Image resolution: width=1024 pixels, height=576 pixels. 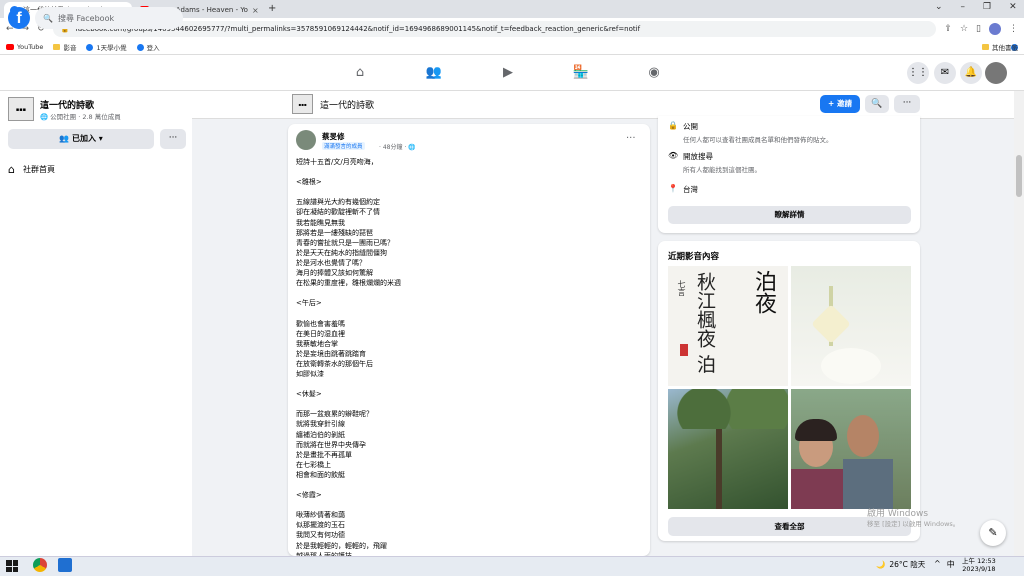 What do you see at coordinates (976, 7) in the screenshot?
I see `window-controls: ⌄ – ❐ ✕` at bounding box center [976, 7].